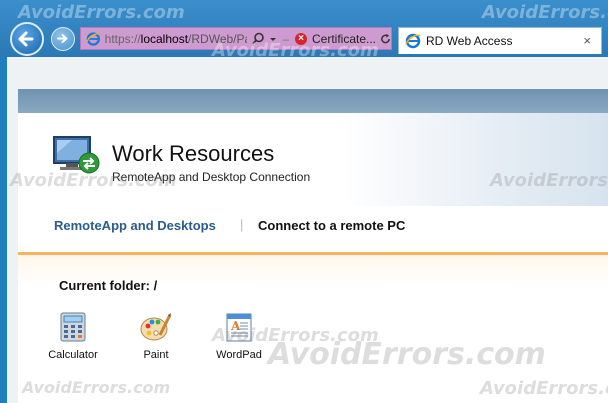  What do you see at coordinates (156, 327) in the screenshot?
I see `paint-icon` at bounding box center [156, 327].